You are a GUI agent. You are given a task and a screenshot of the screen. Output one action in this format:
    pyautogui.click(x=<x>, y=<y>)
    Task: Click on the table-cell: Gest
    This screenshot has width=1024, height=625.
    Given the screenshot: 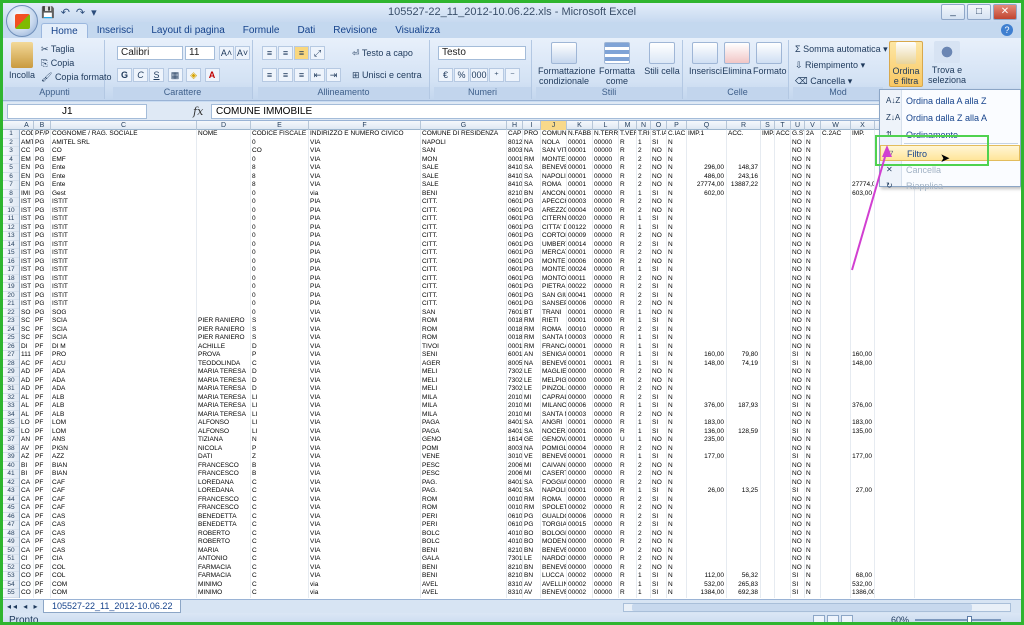 What is the action you would take?
    pyautogui.click(x=124, y=193)
    